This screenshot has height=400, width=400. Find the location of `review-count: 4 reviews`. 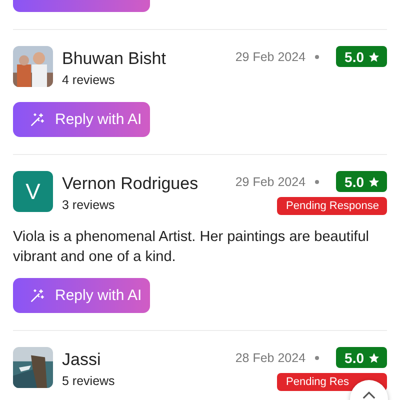

review-count: 4 reviews is located at coordinates (89, 80).